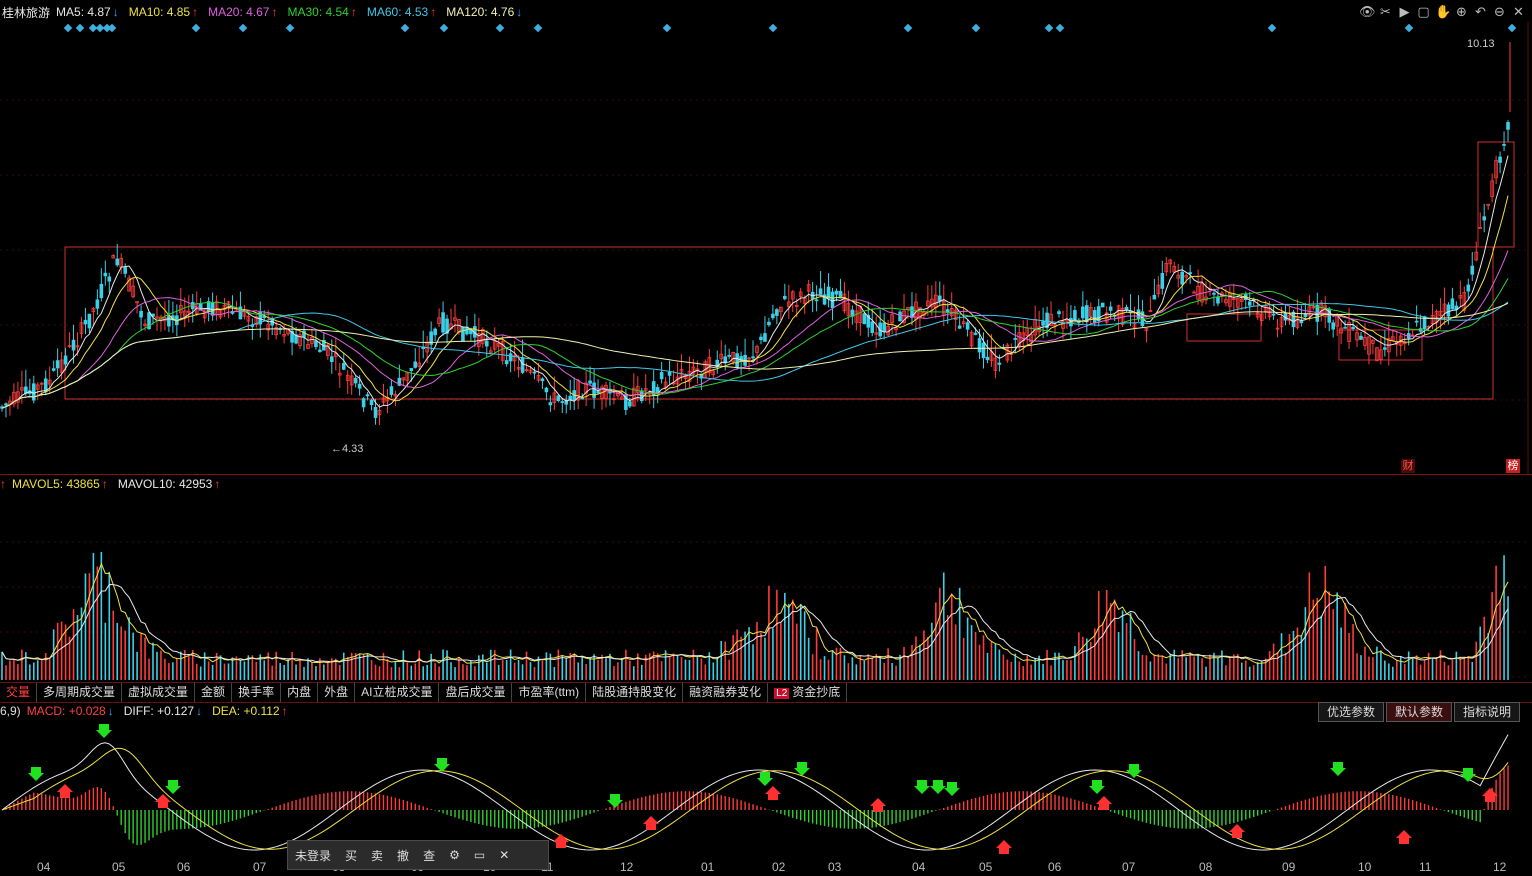  Describe the element at coordinates (397, 12) in the screenshot. I see `ma-value-4: MA60: 4.53` at that location.